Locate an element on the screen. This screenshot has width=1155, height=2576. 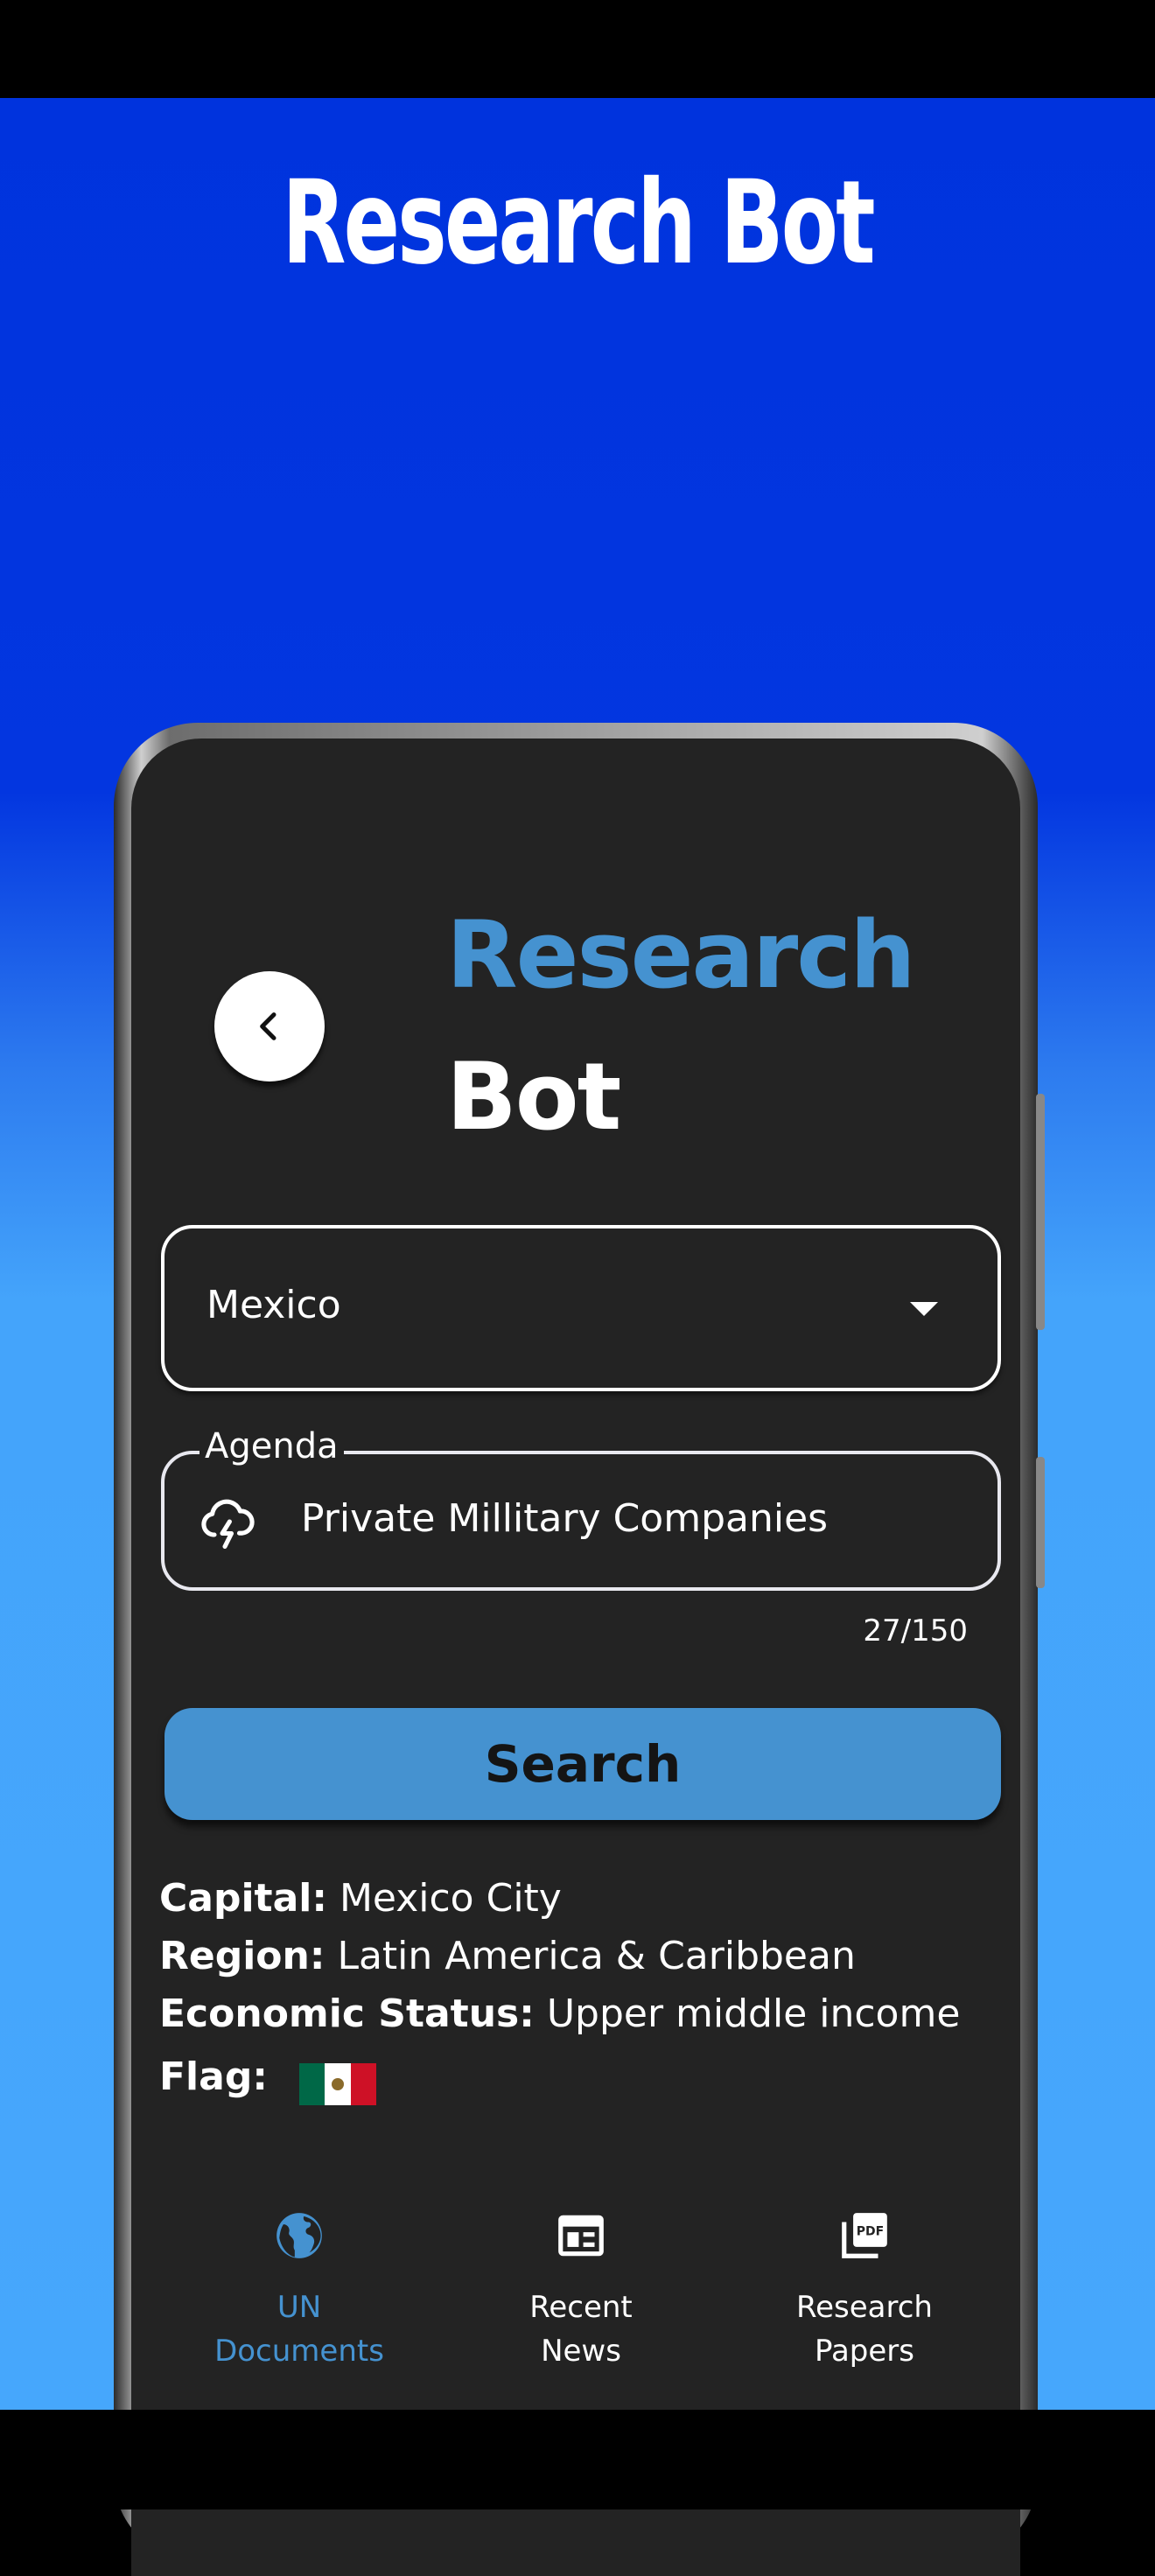
agenda-label: Agenda is located at coordinates (272, 1446).